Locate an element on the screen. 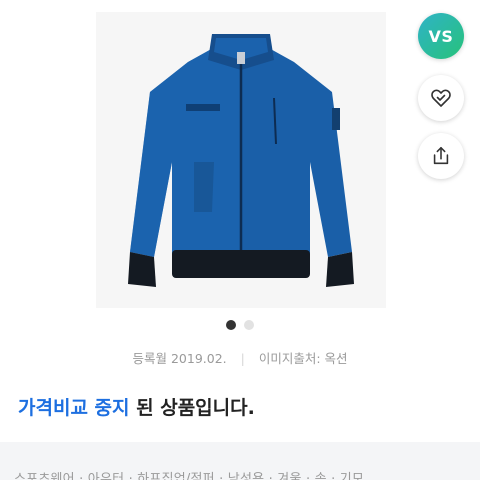 This screenshot has height=480, width=480. vs-label: VS is located at coordinates (441, 36).